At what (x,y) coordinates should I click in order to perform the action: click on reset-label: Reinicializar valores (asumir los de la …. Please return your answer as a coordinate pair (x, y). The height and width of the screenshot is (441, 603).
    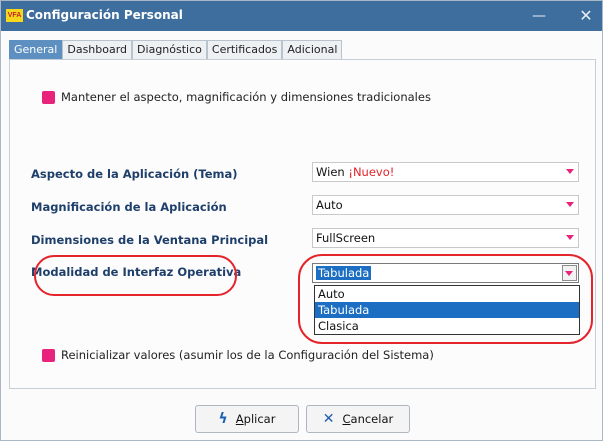
    Looking at the image, I should click on (247, 355).